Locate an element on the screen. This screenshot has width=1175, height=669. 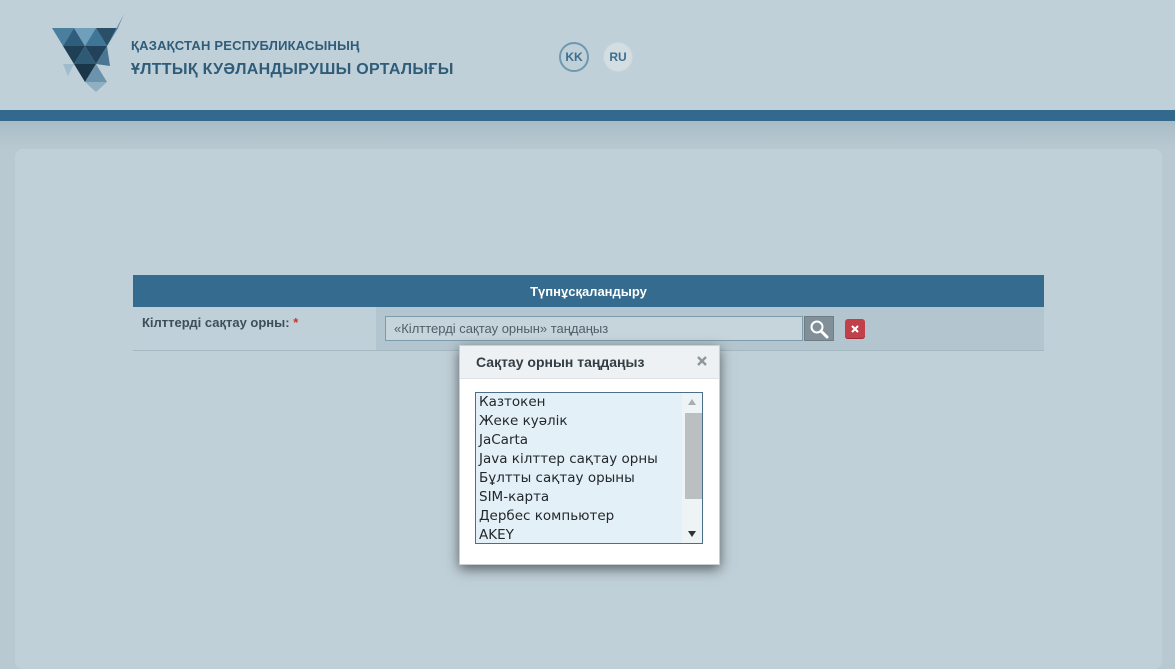
scroll-down-button is located at coordinates (692, 534).